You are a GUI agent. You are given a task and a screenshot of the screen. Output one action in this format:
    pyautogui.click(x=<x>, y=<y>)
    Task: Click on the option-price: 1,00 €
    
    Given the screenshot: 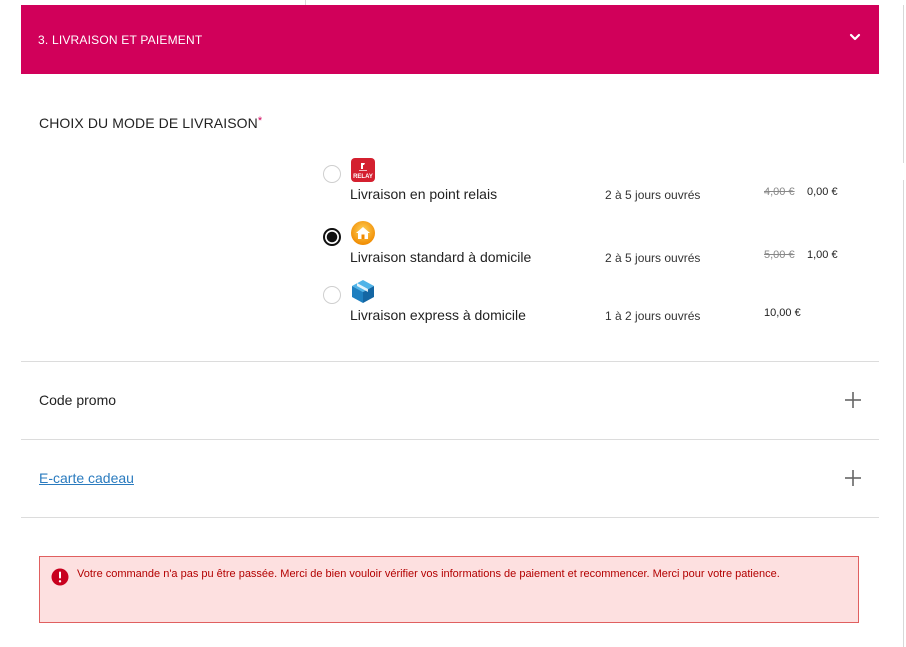 What is the action you would take?
    pyautogui.click(x=822, y=255)
    